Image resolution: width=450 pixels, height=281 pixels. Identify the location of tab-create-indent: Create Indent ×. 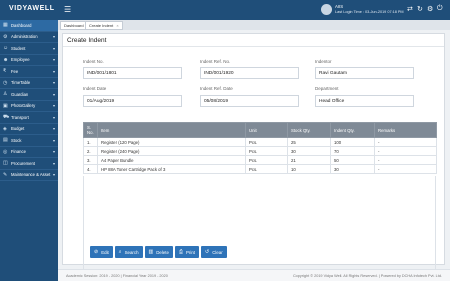
(104, 25).